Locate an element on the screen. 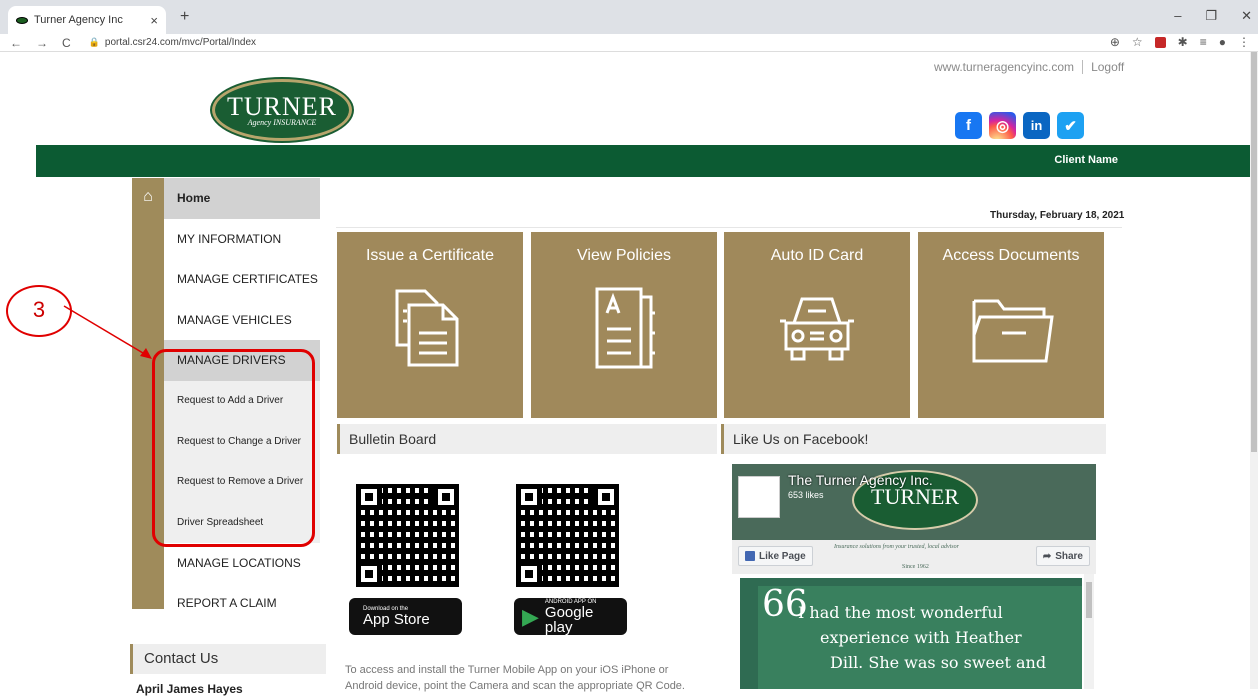 The height and width of the screenshot is (696, 1258). facebook-heading: Like Us on Facebook! is located at coordinates (913, 439).